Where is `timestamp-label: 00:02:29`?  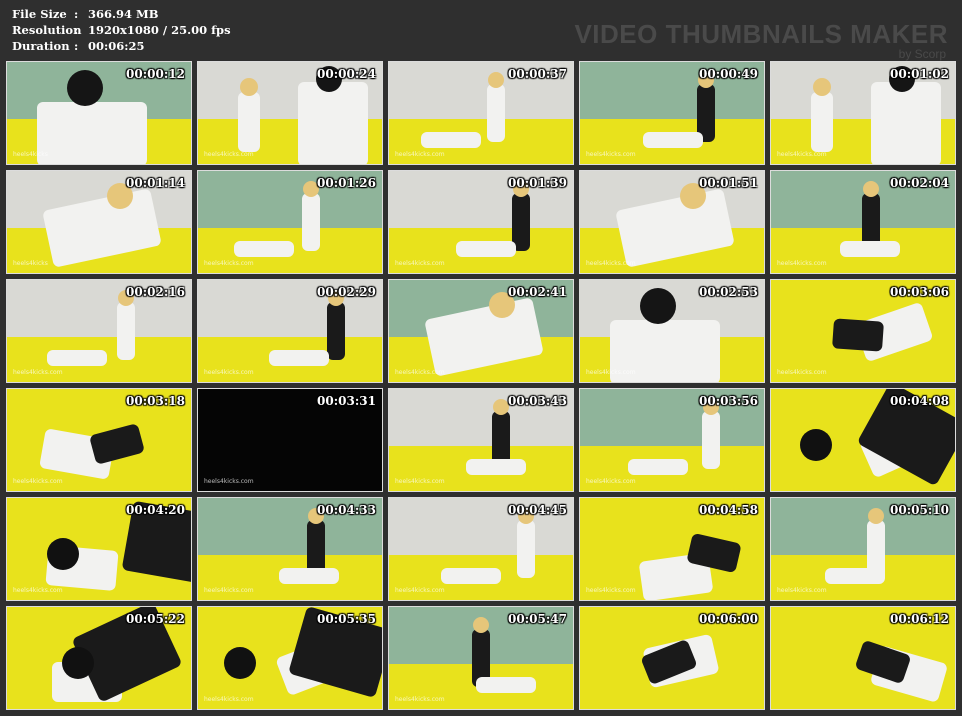
timestamp-label: 00:02:29 is located at coordinates (346, 292).